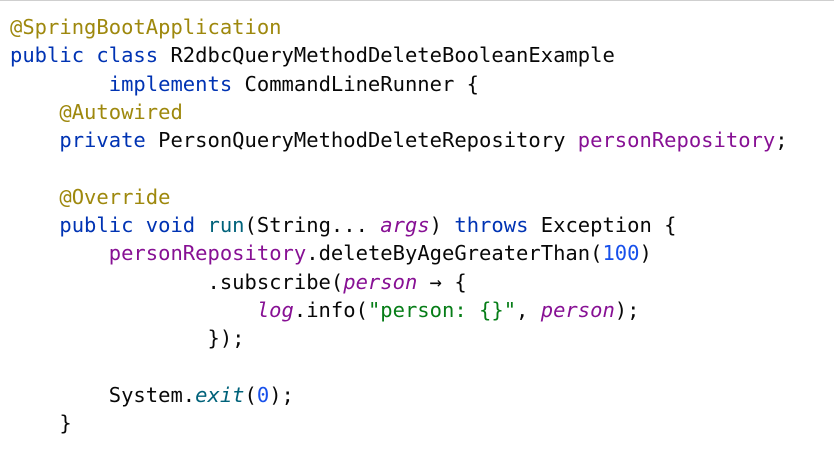 Image resolution: width=834 pixels, height=474 pixels. What do you see at coordinates (127, 338) in the screenshot?
I see `code-token-plain: });` at bounding box center [127, 338].